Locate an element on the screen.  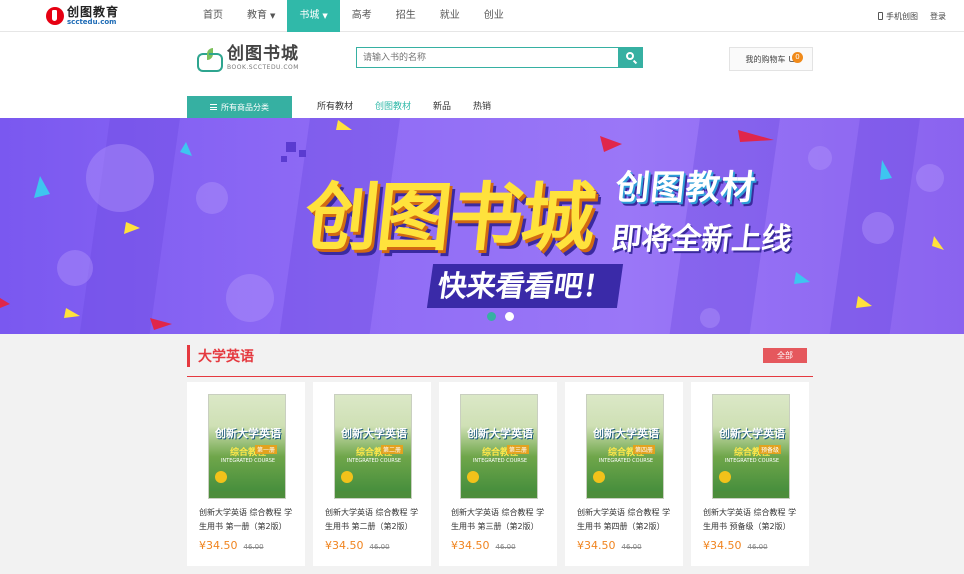
bookstore-domain: BOOK.SCCTEDU.COM is located at coordinates (263, 67).